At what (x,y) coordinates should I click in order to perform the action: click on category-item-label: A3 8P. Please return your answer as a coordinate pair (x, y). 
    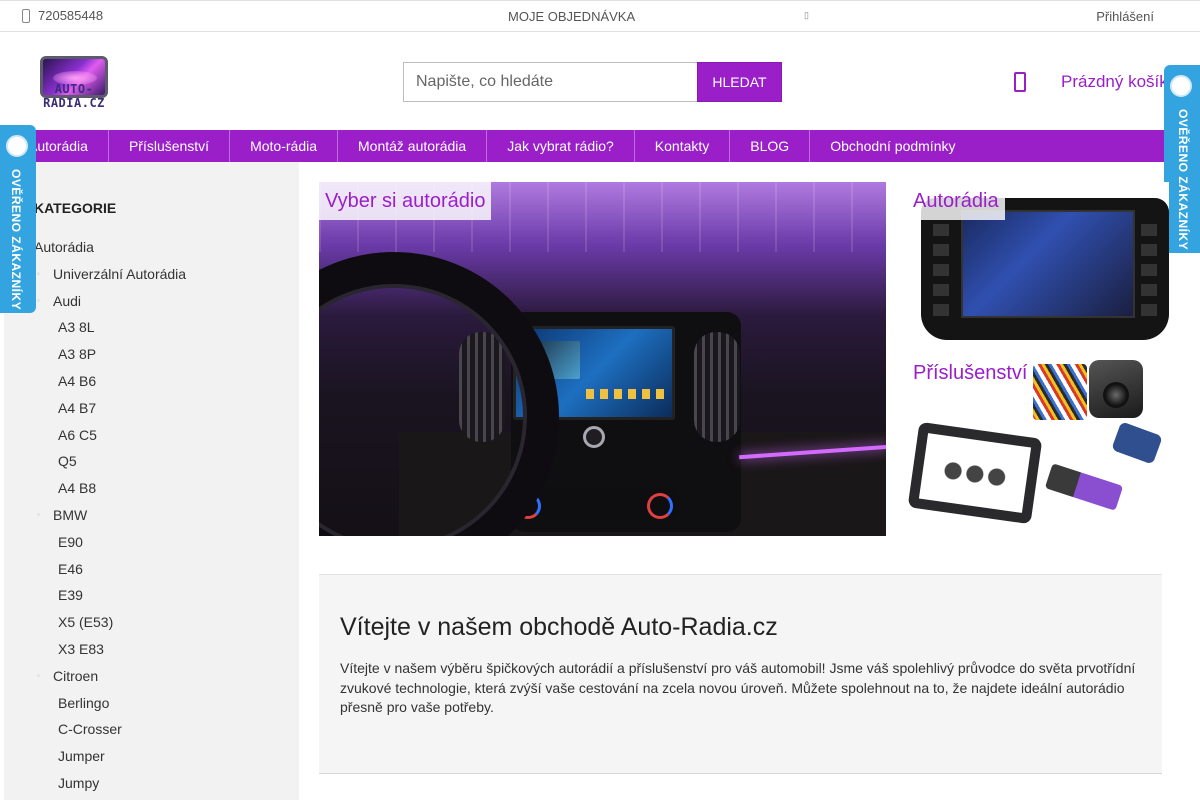
    Looking at the image, I should click on (77, 354).